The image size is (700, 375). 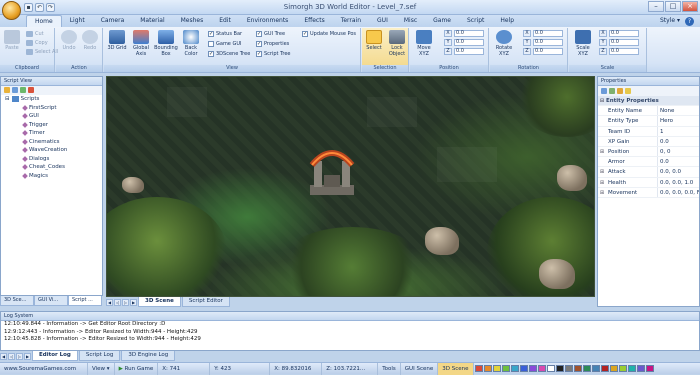 I want to click on help-icon: ?, so click(x=689, y=21).